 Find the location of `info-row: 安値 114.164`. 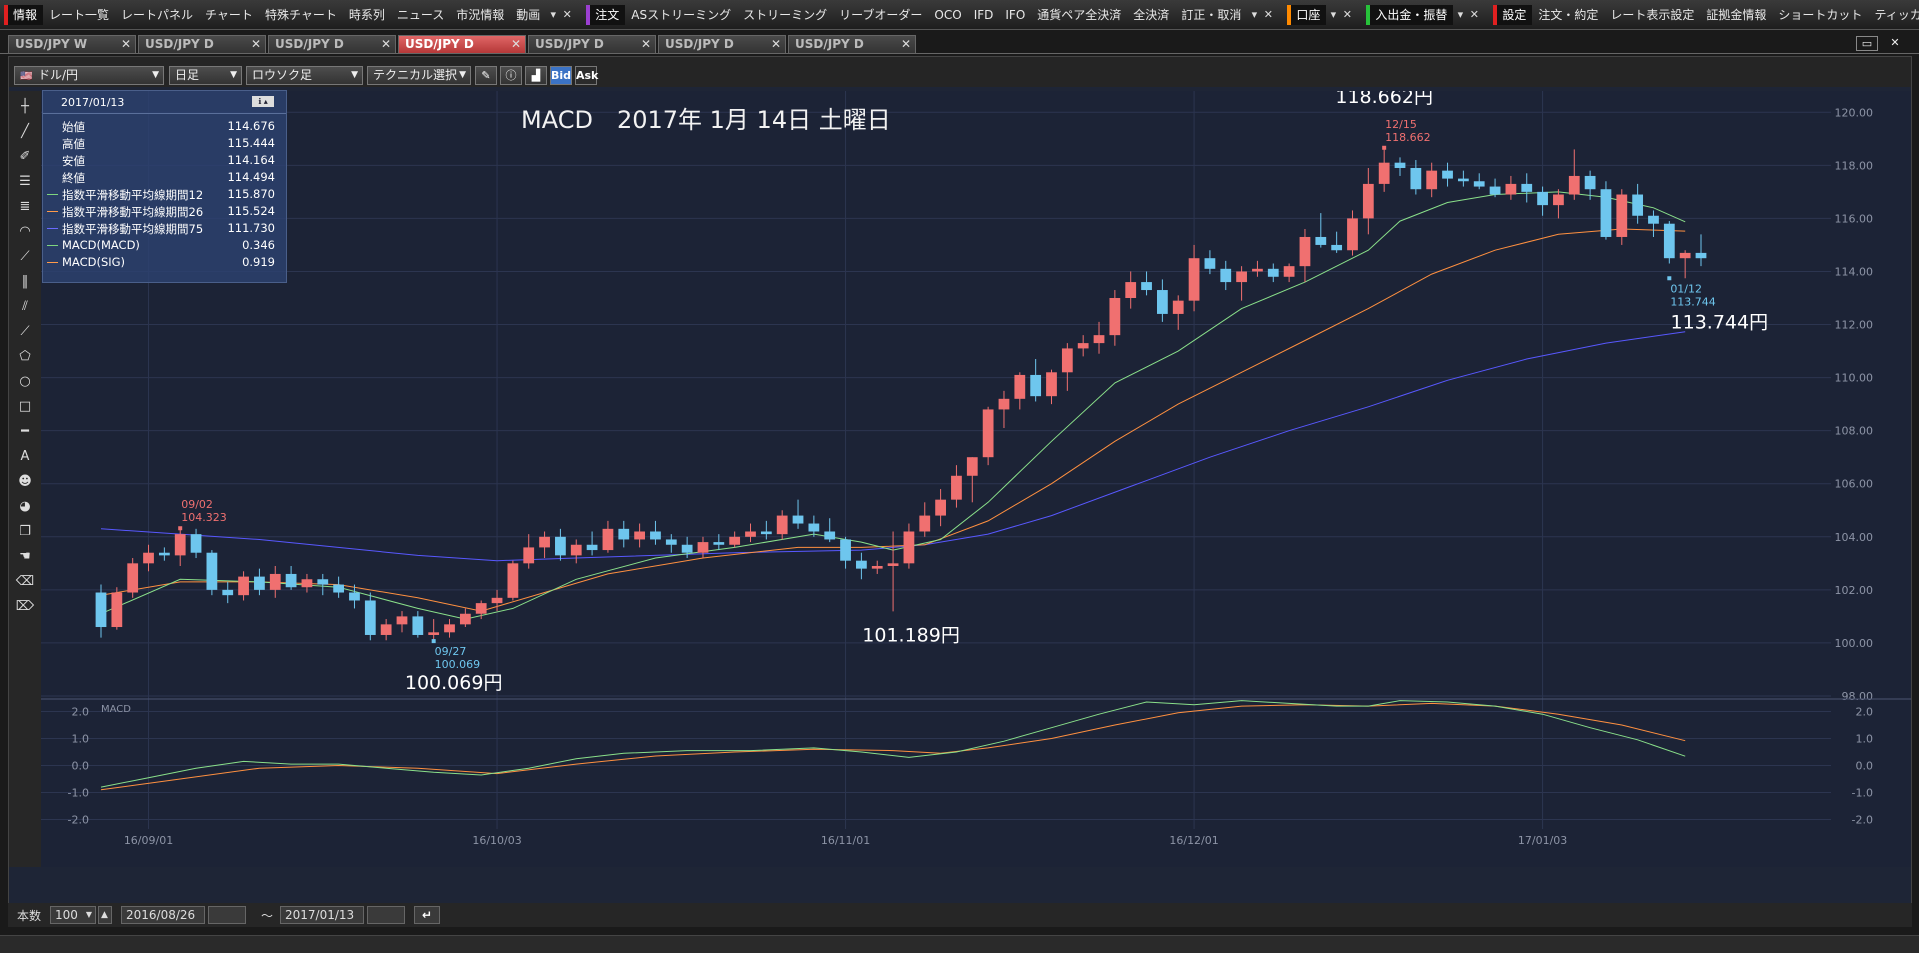

info-row: 安値 114.164 is located at coordinates (164, 160).